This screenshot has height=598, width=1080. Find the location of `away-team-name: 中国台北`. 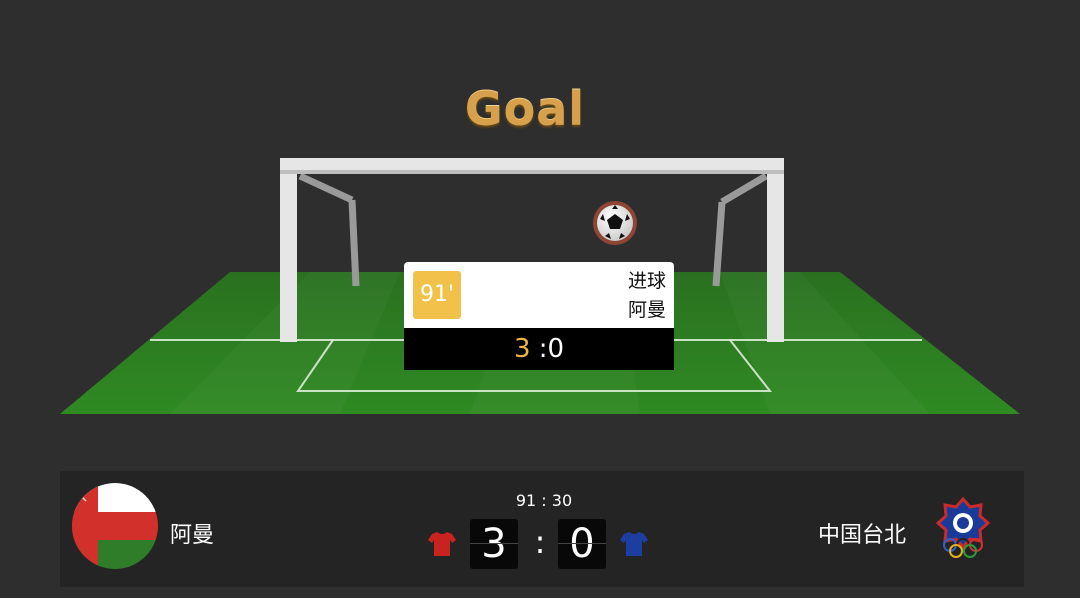

away-team-name: 中国台北 is located at coordinates (861, 535).